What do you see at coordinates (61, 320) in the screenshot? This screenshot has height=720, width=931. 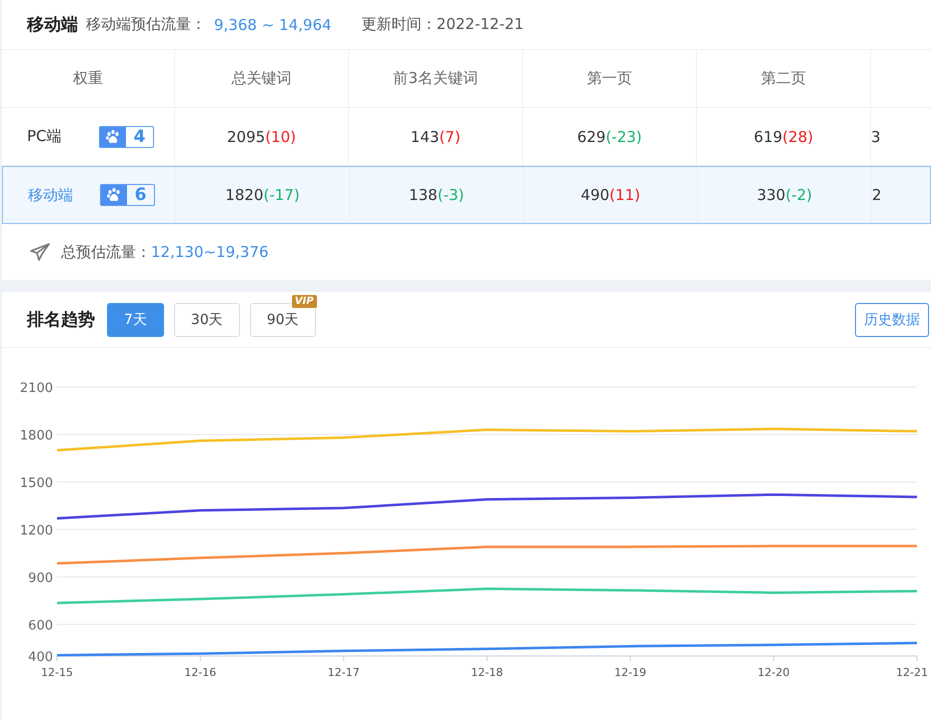 I see `section-title: 排名趋势` at bounding box center [61, 320].